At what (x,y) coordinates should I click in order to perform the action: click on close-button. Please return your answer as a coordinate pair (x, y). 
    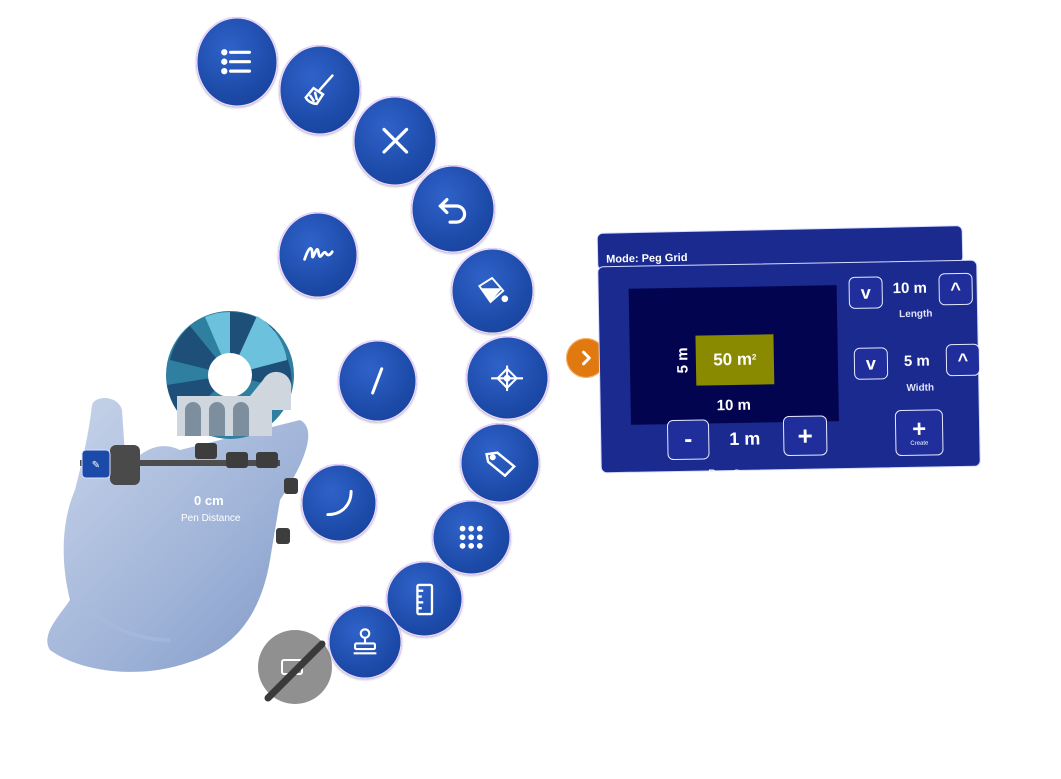
    Looking at the image, I should click on (395, 141).